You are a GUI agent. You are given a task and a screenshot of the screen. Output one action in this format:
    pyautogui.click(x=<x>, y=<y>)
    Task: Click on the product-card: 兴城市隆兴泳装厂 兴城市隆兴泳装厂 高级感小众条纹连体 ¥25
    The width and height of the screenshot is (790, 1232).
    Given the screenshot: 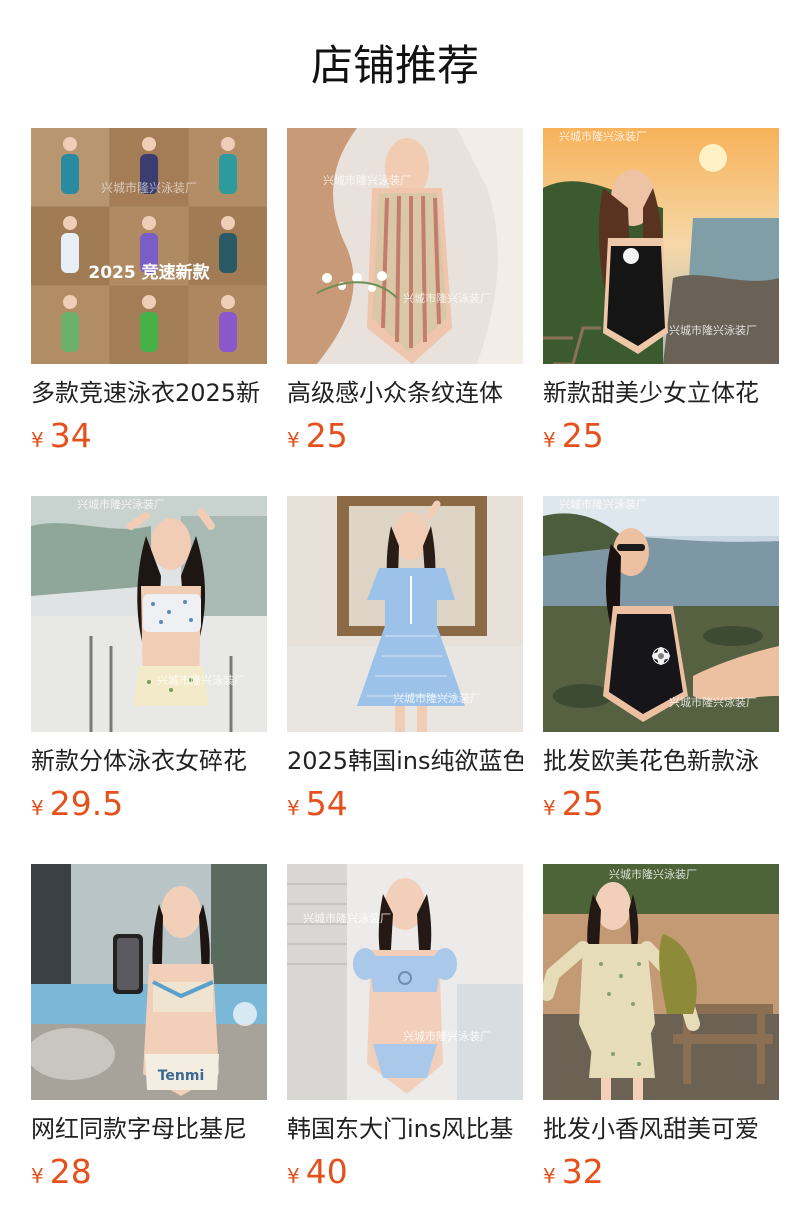 What is the action you would take?
    pyautogui.click(x=405, y=294)
    